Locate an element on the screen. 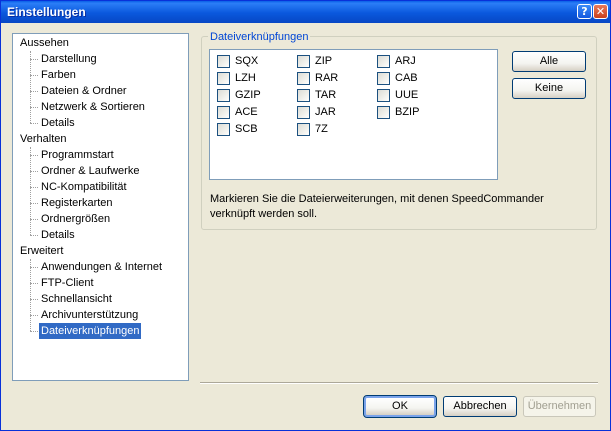  extension-label: GZIP is located at coordinates (248, 95).